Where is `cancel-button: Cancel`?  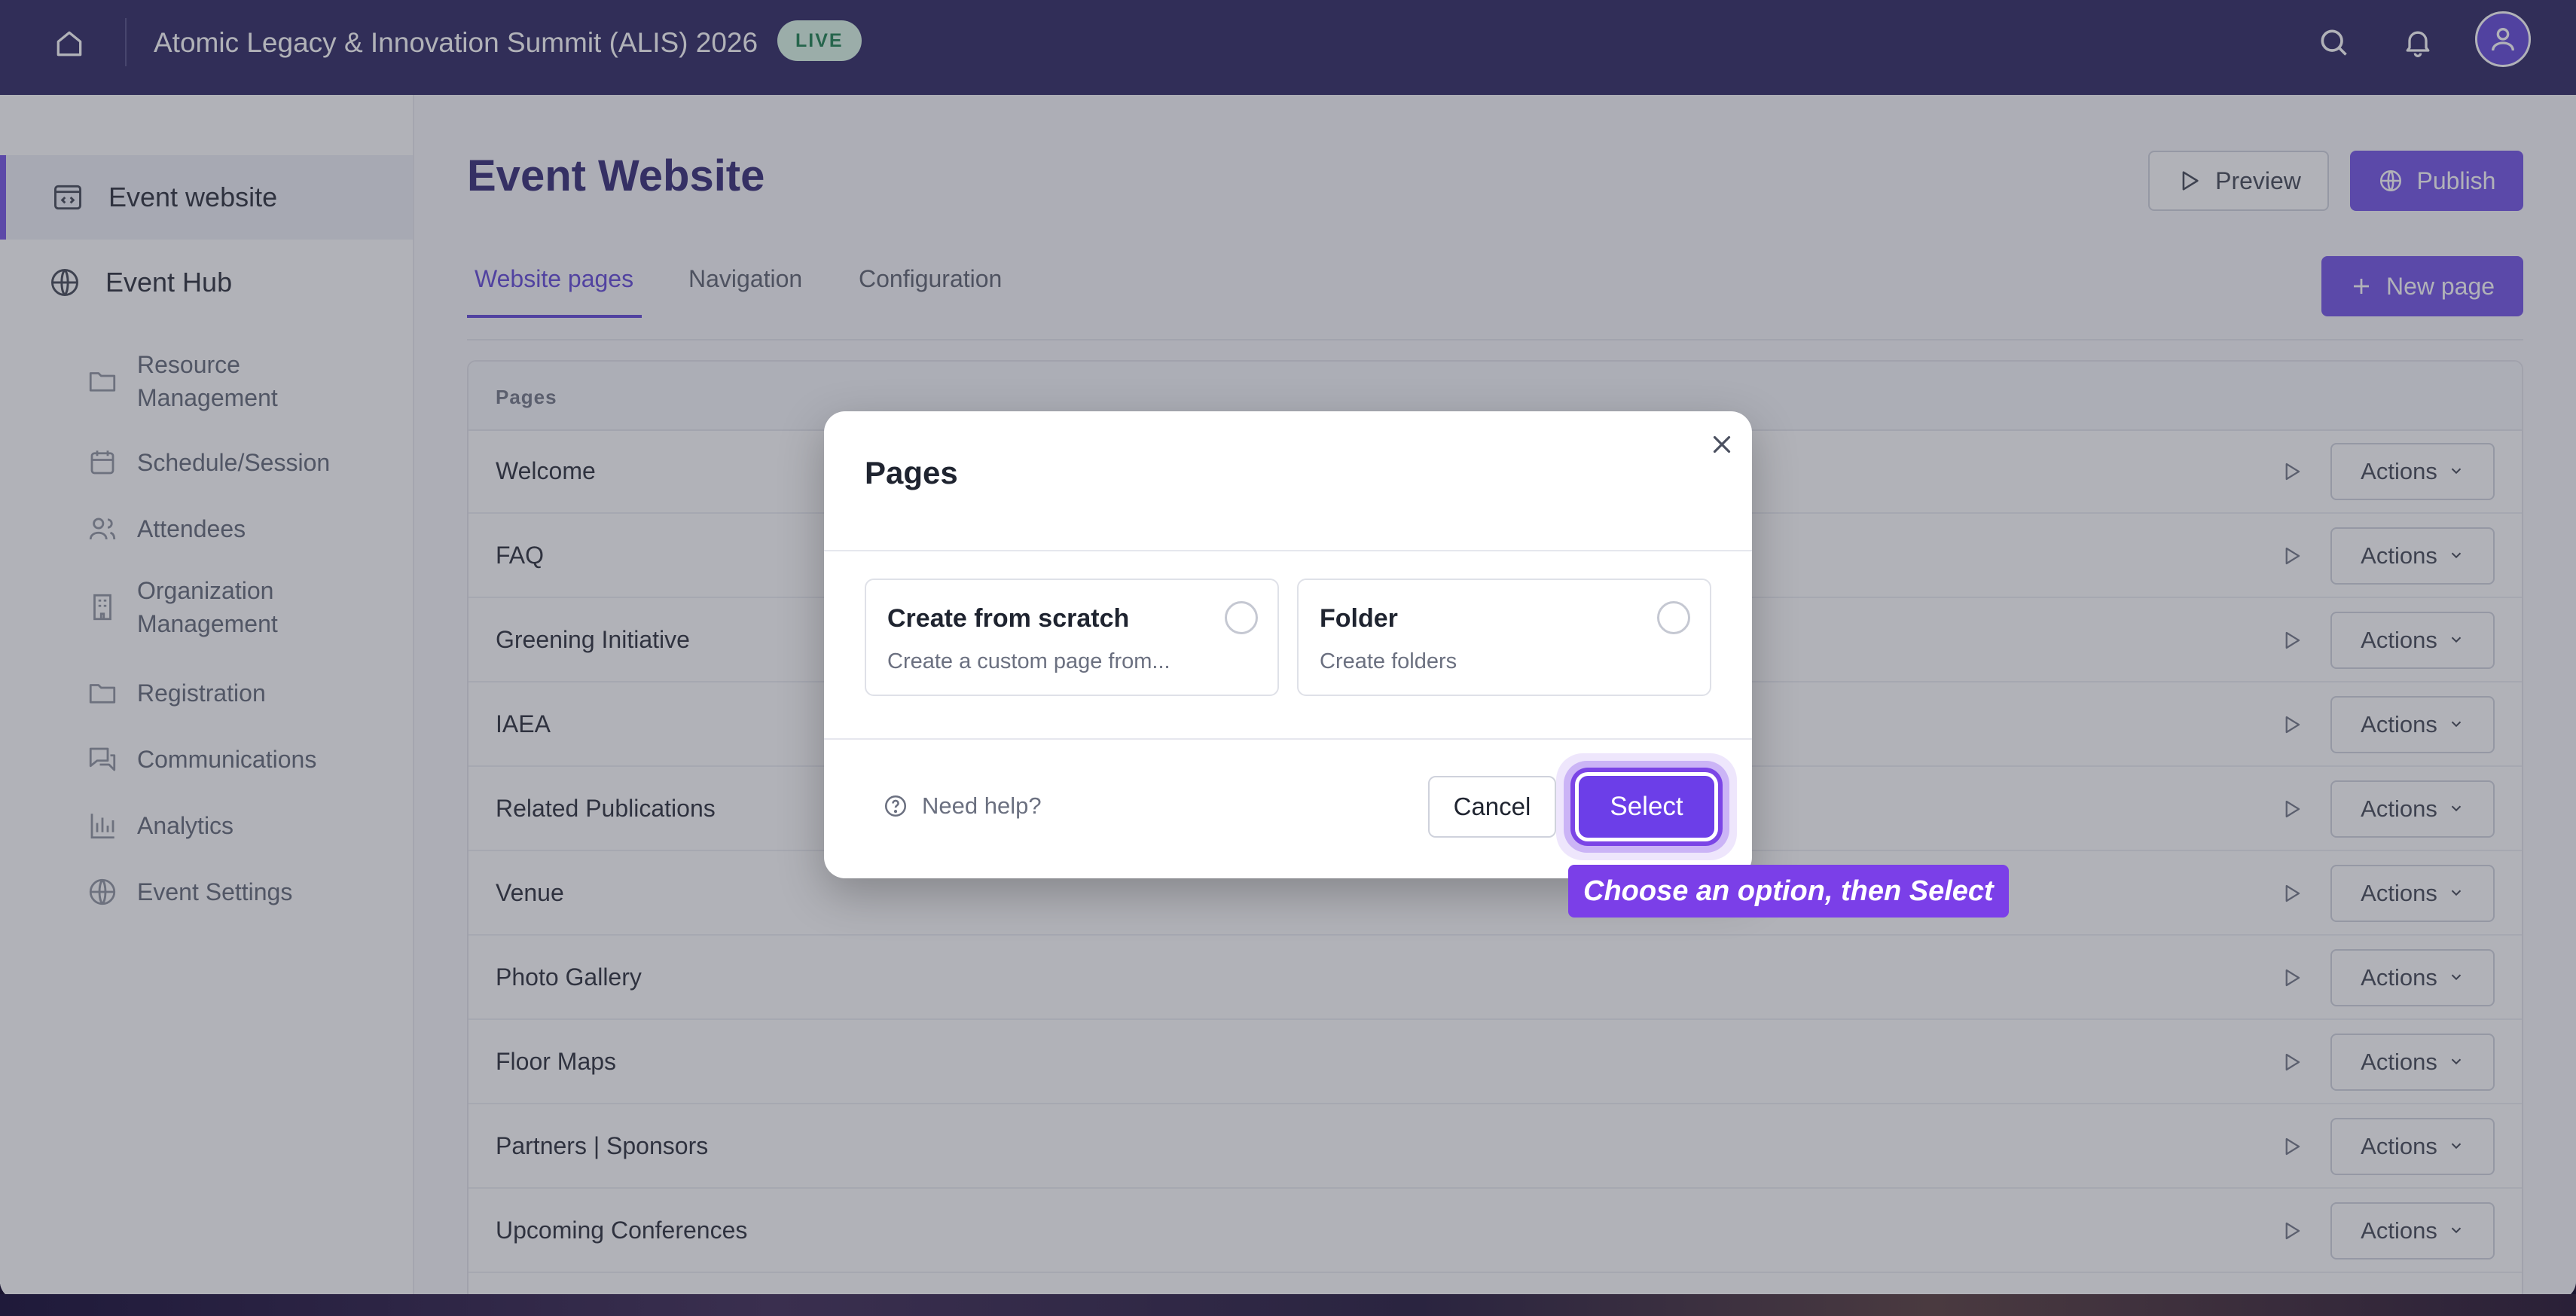
cancel-button: Cancel is located at coordinates (1492, 807).